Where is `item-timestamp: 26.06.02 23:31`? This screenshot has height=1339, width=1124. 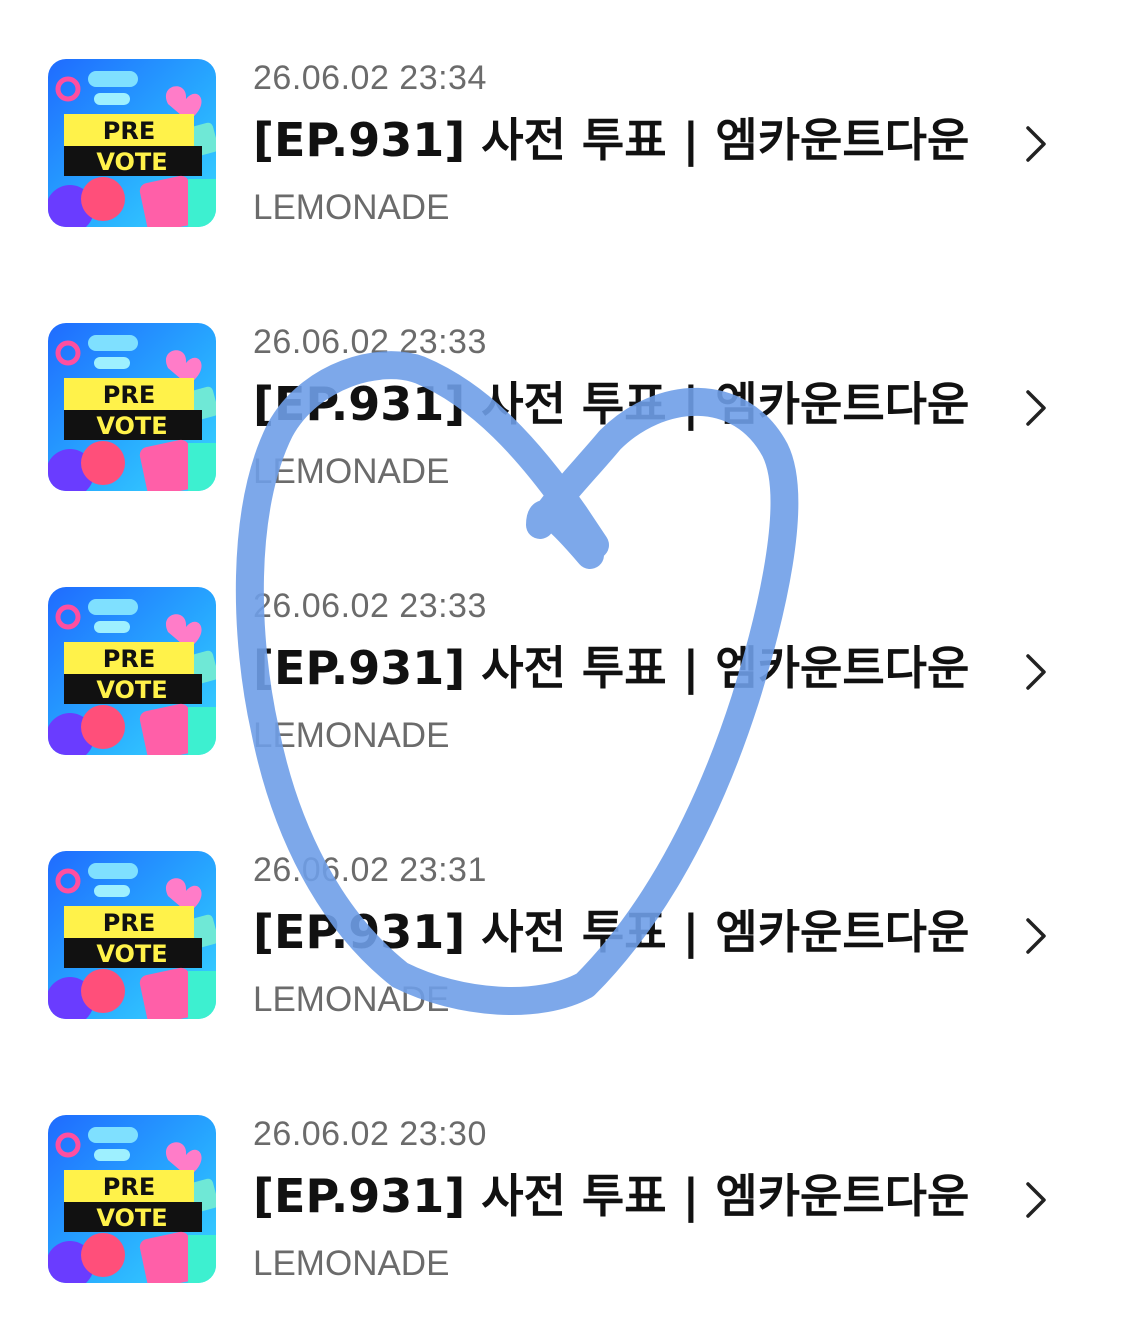 item-timestamp: 26.06.02 23:31 is located at coordinates (370, 870).